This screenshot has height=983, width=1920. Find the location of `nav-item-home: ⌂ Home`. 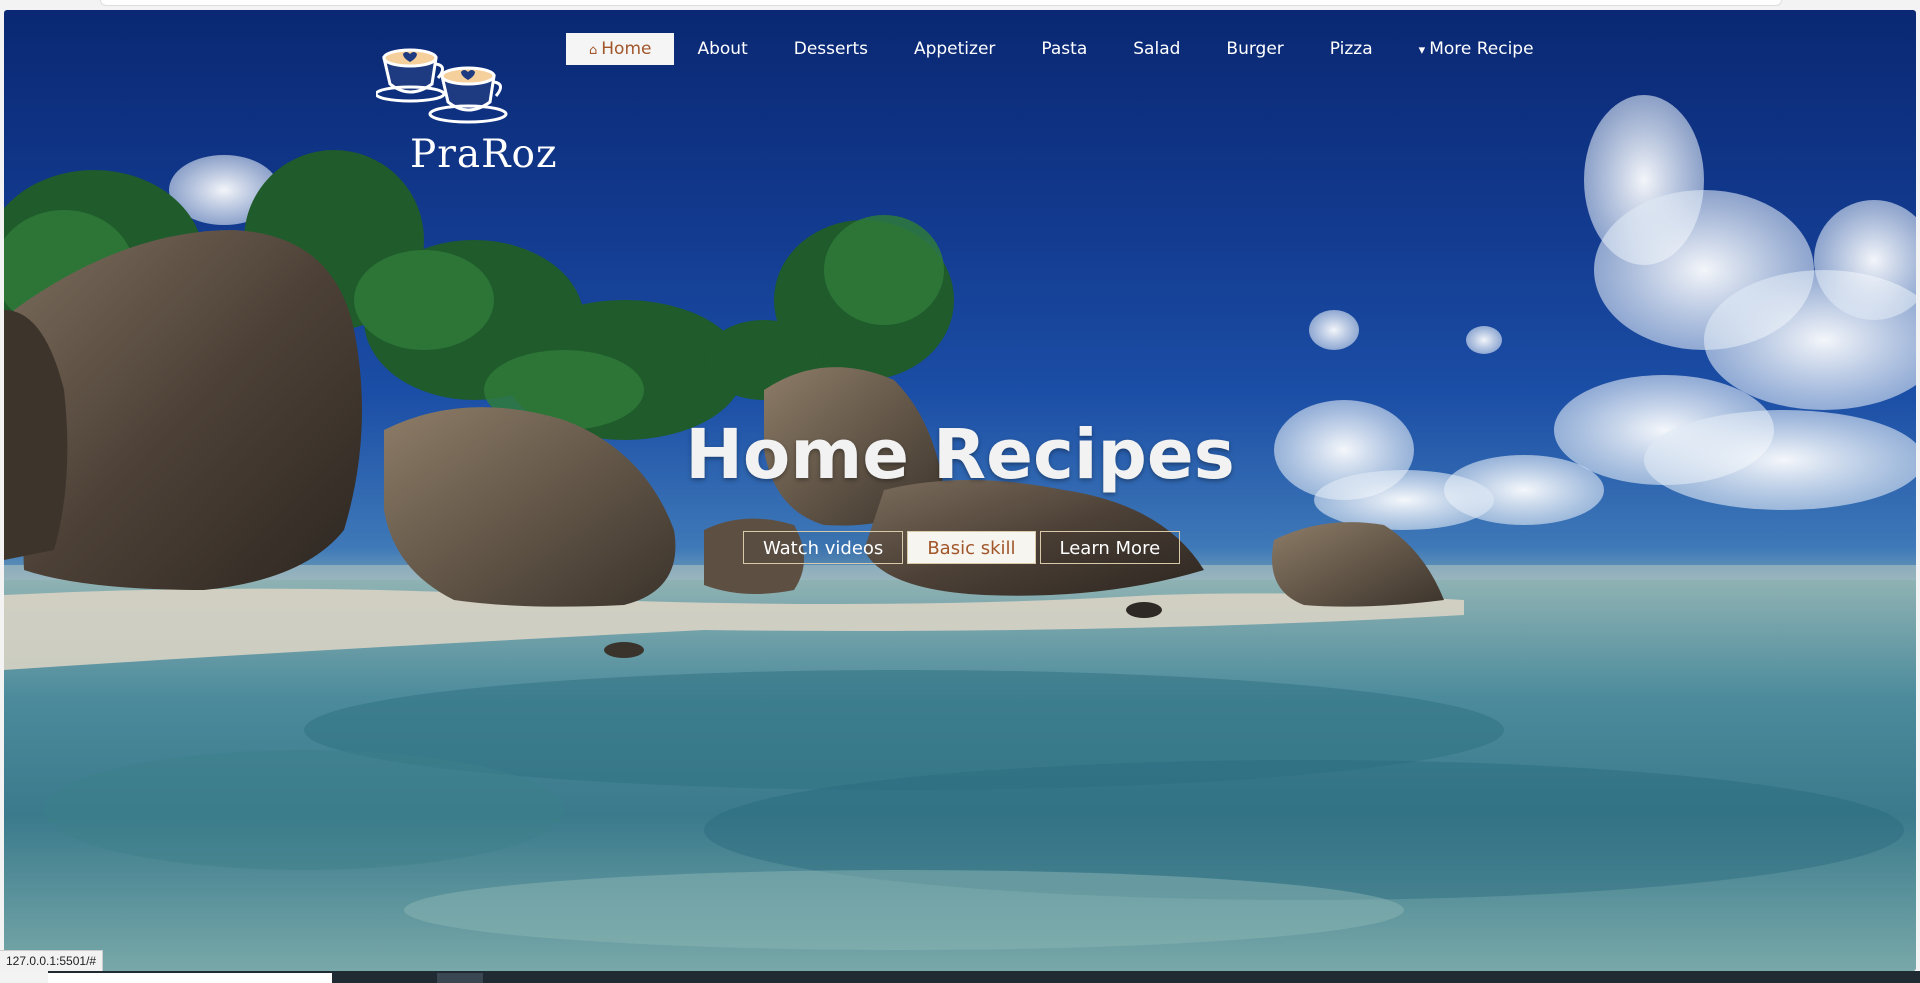

nav-item-home: ⌂ Home is located at coordinates (620, 49).